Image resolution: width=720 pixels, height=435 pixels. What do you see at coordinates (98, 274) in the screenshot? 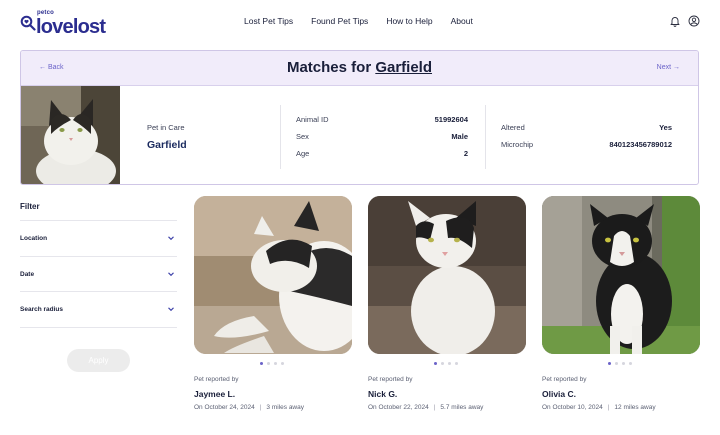
I see `filter-date-dropdown: Date` at bounding box center [98, 274].